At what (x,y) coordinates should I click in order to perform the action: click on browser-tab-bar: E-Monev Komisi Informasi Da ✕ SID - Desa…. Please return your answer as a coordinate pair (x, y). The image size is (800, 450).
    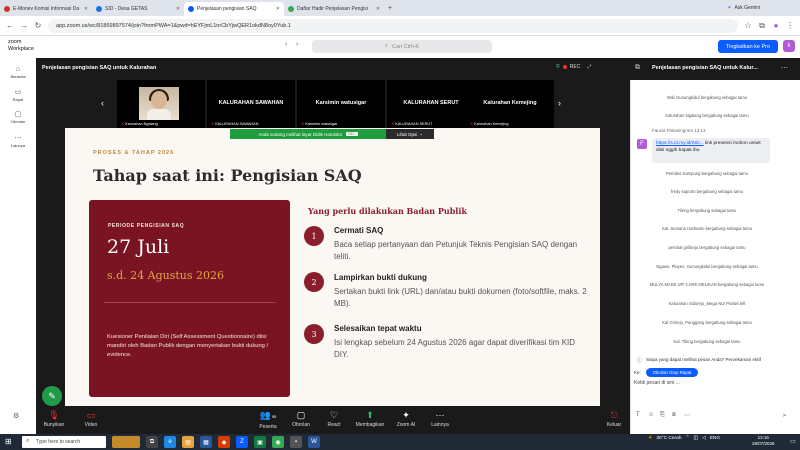
    Looking at the image, I should click on (400, 8).